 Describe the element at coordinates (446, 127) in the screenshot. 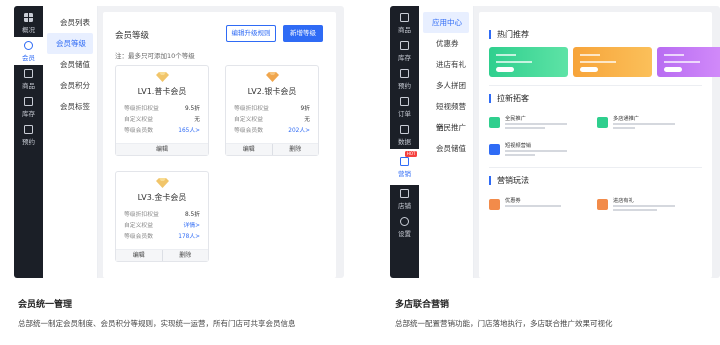

I see `submenu-referral: 全民推广` at that location.